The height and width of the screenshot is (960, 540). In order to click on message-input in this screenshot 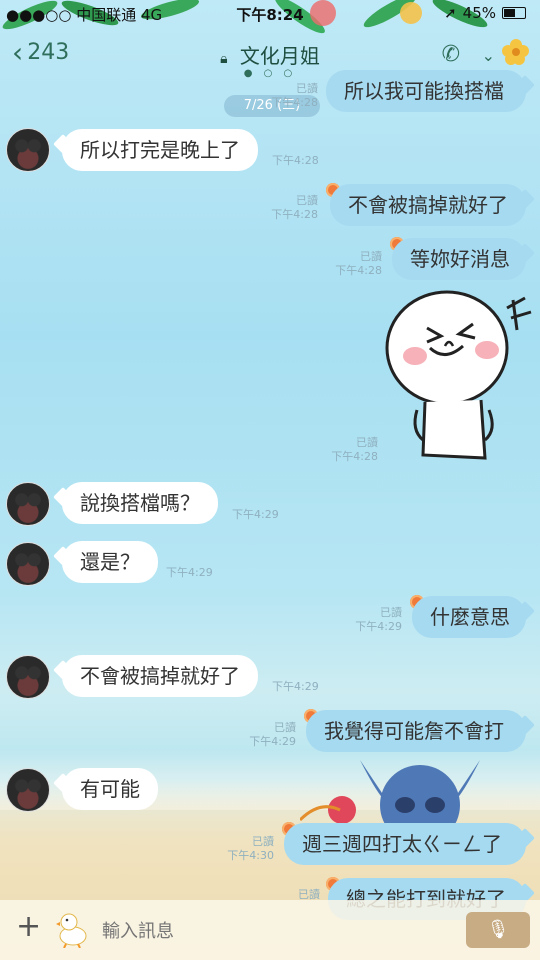, I will do `click(277, 931)`.